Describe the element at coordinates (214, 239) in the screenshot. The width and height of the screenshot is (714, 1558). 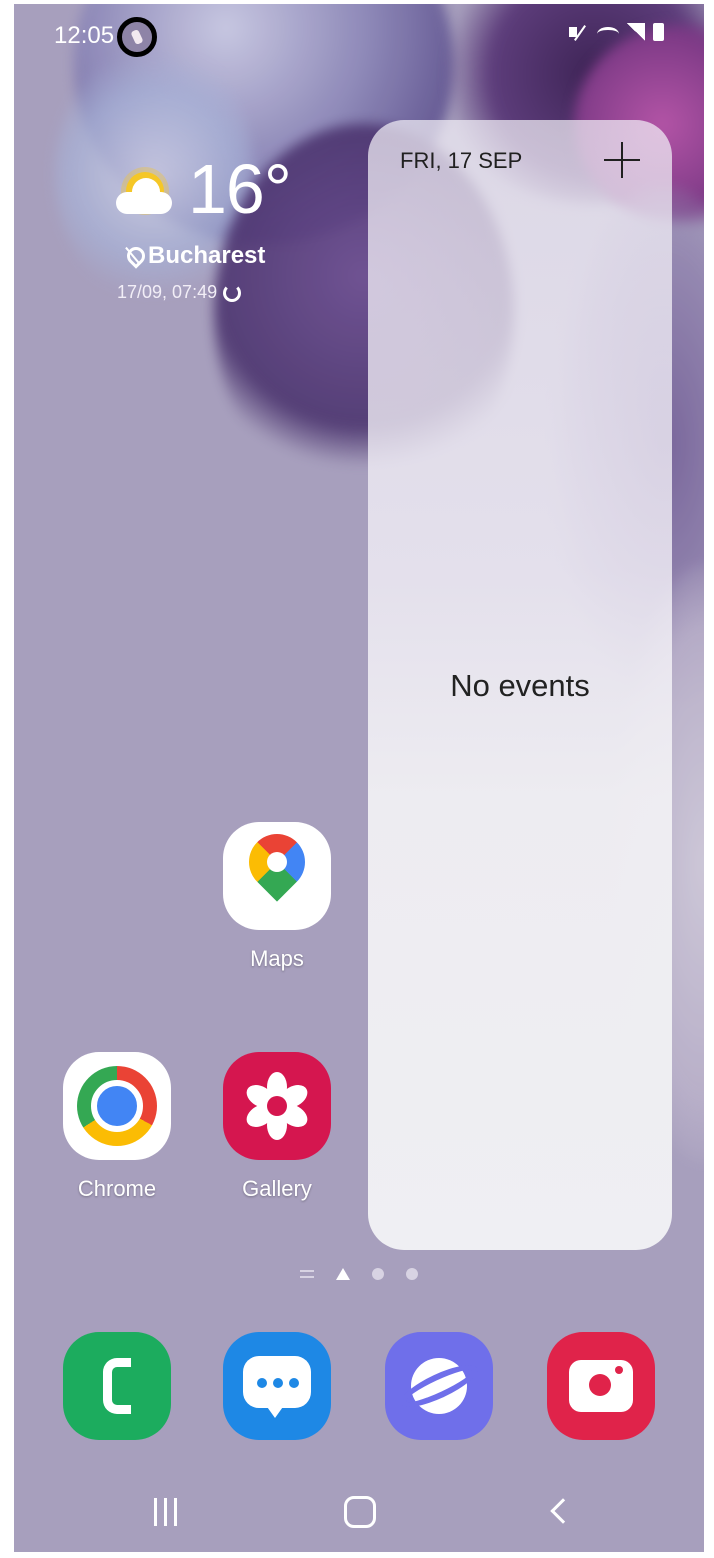
I see `weather-widget: 16° Bucharest 17/09, 07:49` at that location.